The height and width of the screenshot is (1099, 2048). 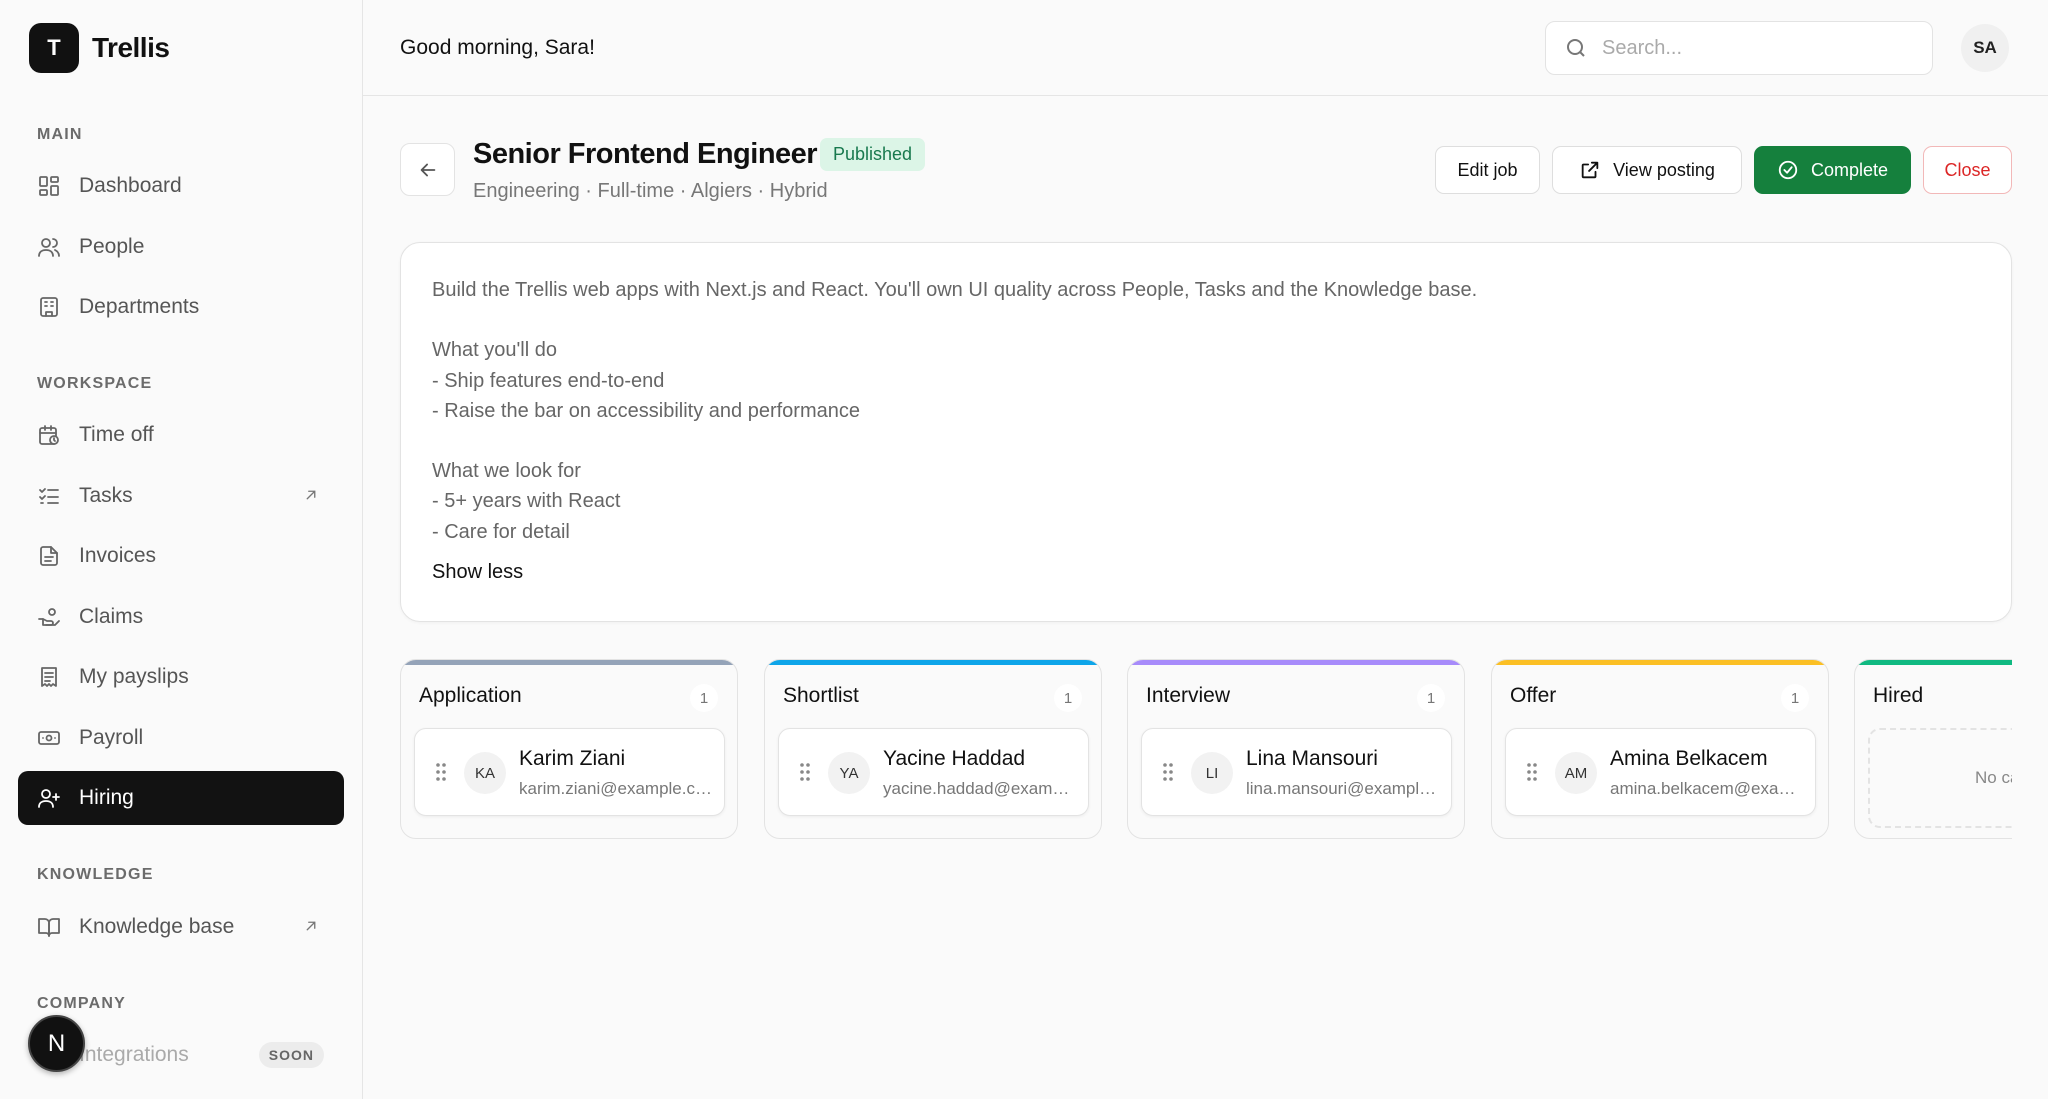 I want to click on topbar: Good morning, Sara! SA, so click(x=1205, y=48).